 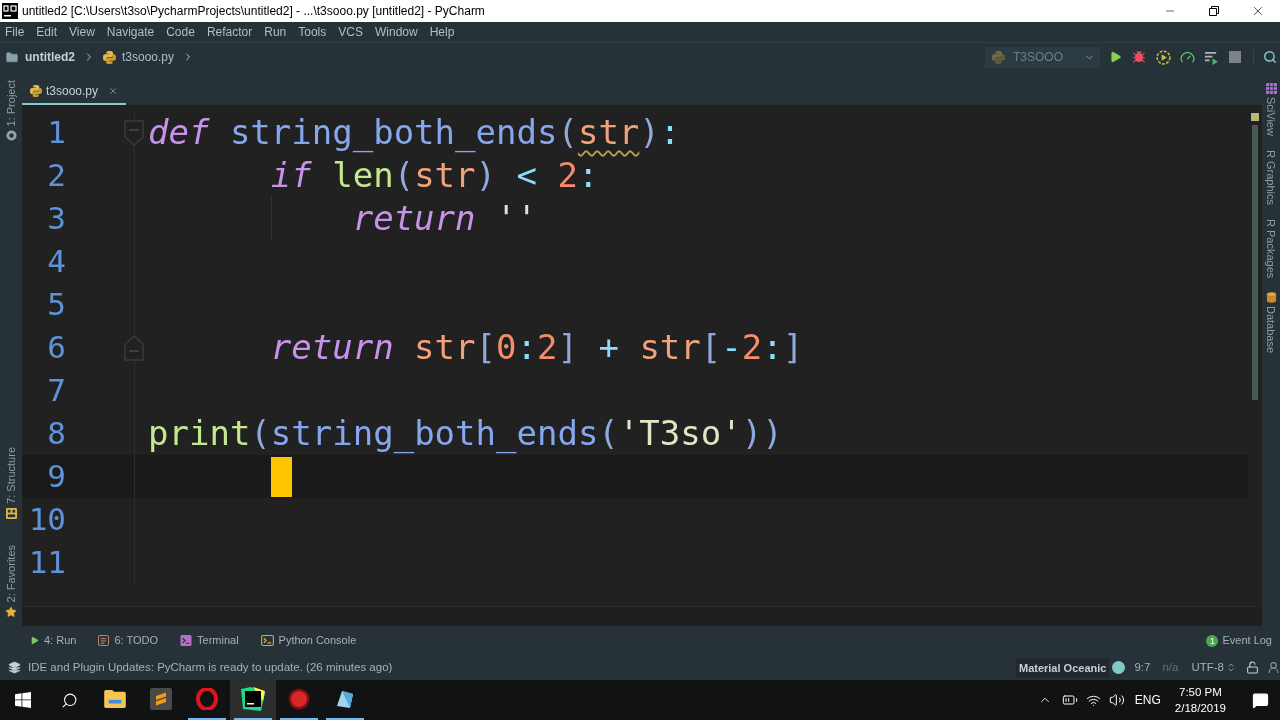 What do you see at coordinates (11, 111) in the screenshot?
I see `tool-window-tab: 1: Project` at bounding box center [11, 111].